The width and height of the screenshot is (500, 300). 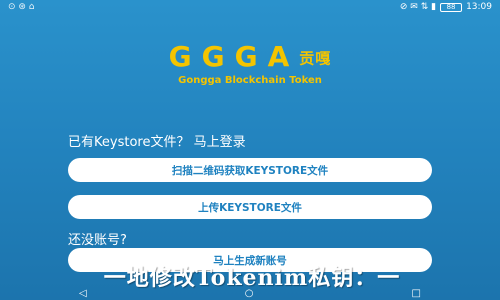 I want to click on logo-title: GGGA贡嘎, so click(x=250, y=56).